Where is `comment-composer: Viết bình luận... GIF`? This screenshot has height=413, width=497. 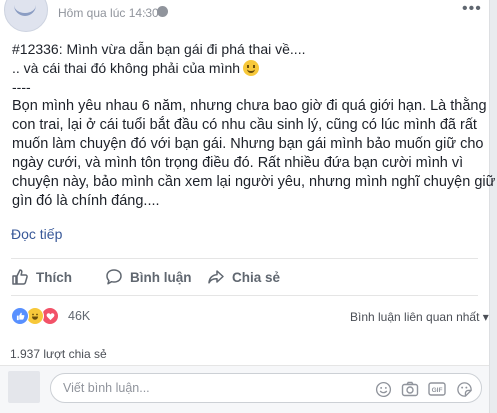 comment-composer: Viết bình luận... GIF is located at coordinates (244, 389).